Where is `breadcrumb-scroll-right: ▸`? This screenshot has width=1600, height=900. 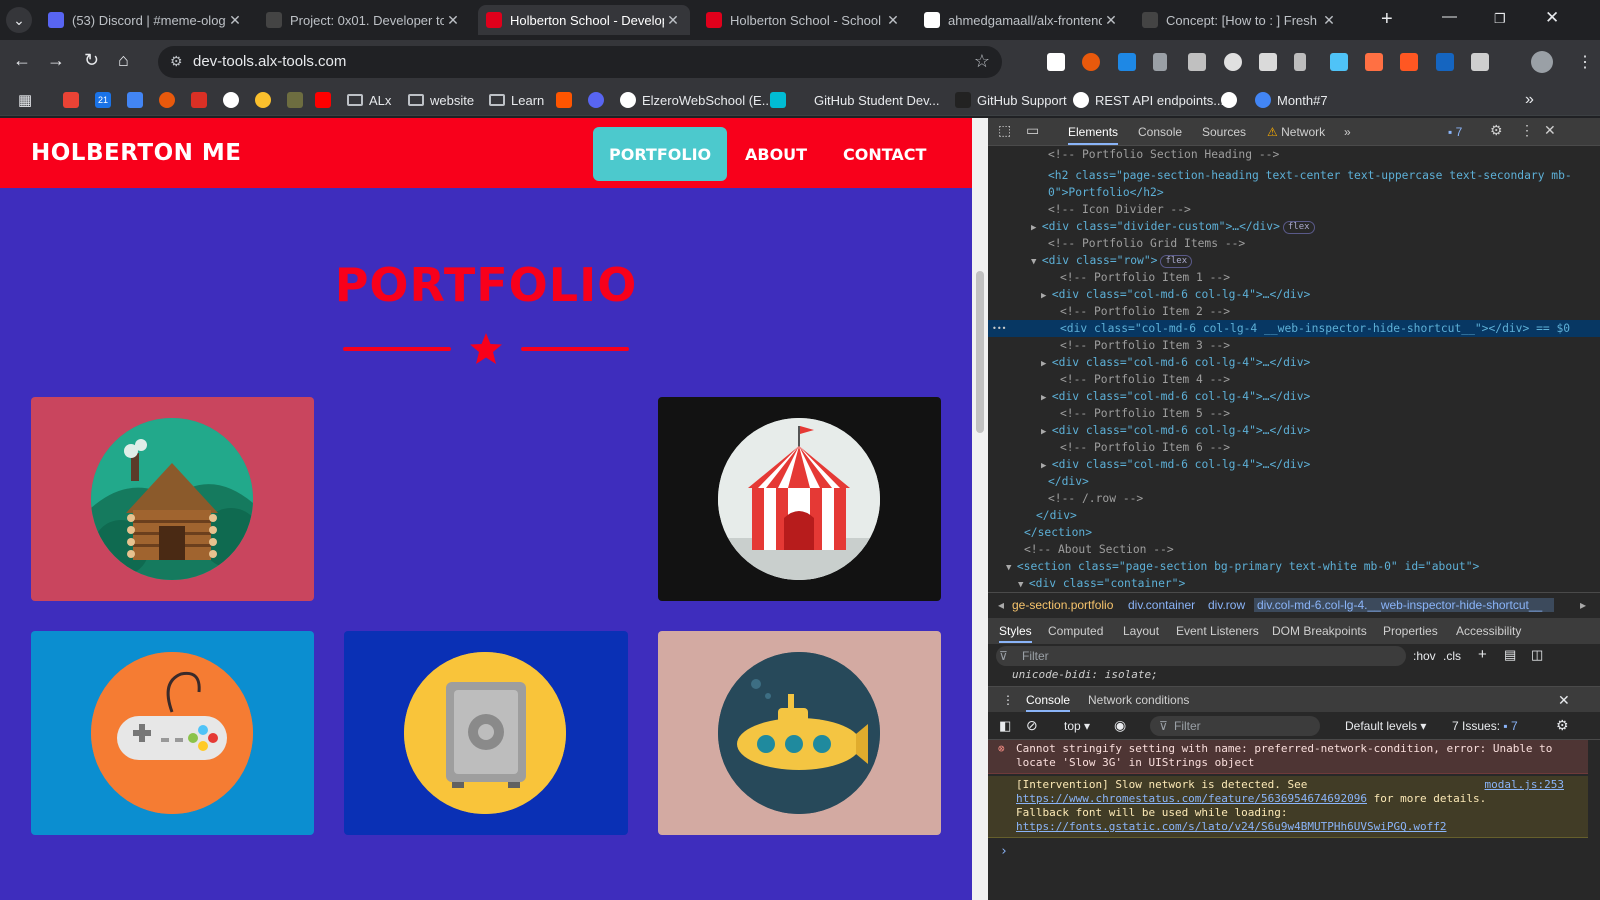
breadcrumb-scroll-right: ▸ is located at coordinates (1583, 605).